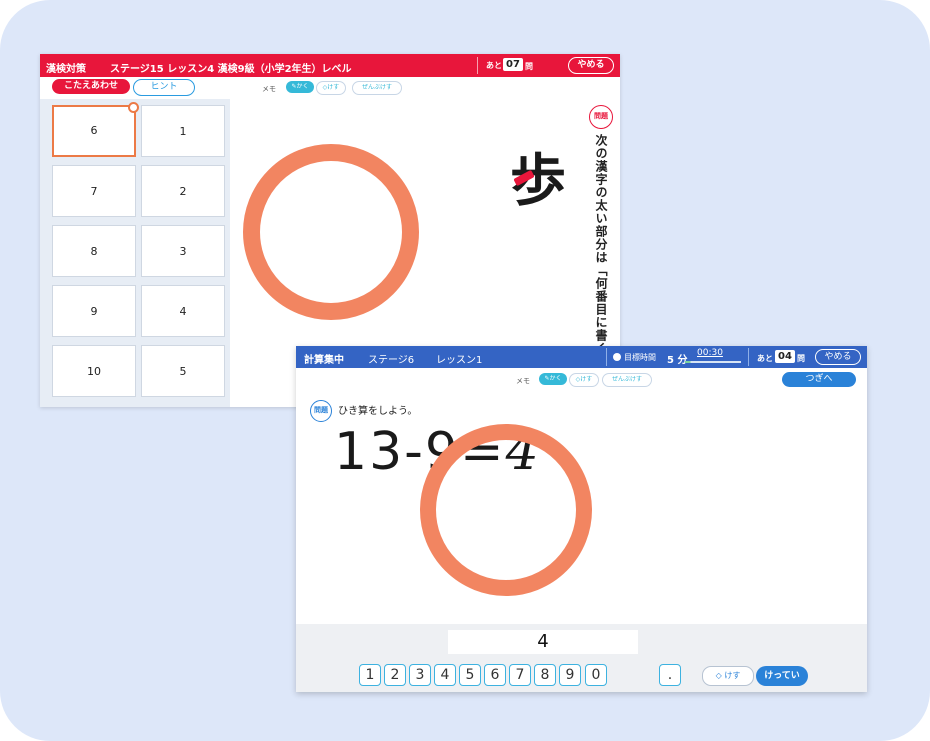 This screenshot has width=930, height=741. Describe the element at coordinates (545, 675) in the screenshot. I see `key-8: 8` at that location.